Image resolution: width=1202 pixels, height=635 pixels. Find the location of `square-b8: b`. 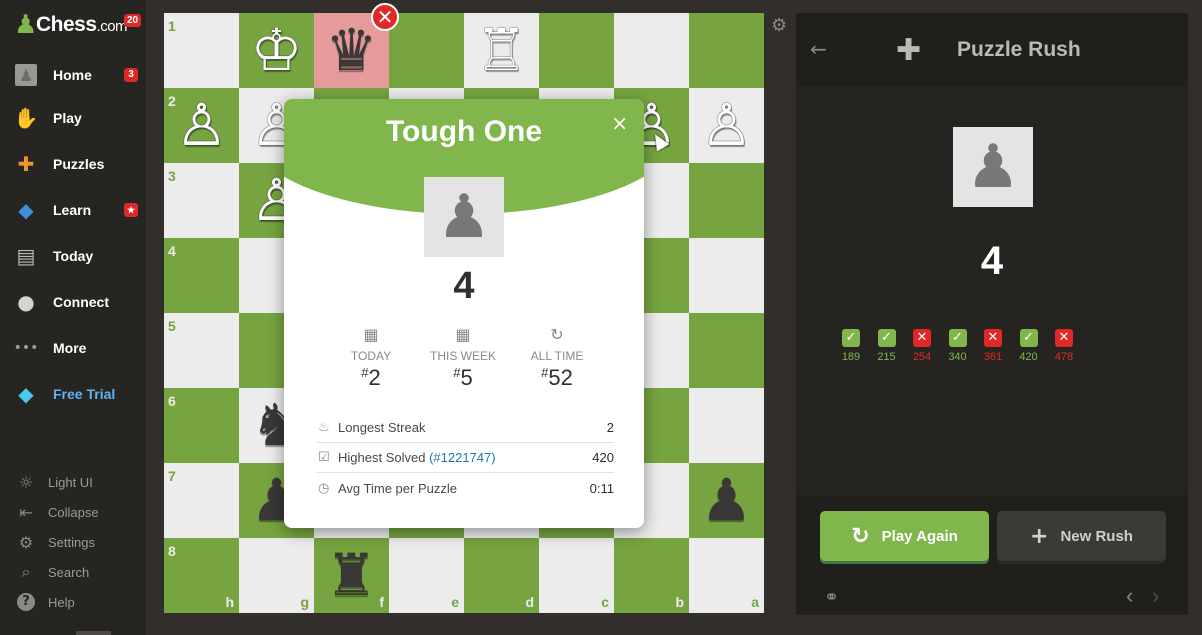

square-b8: b is located at coordinates (651, 575).